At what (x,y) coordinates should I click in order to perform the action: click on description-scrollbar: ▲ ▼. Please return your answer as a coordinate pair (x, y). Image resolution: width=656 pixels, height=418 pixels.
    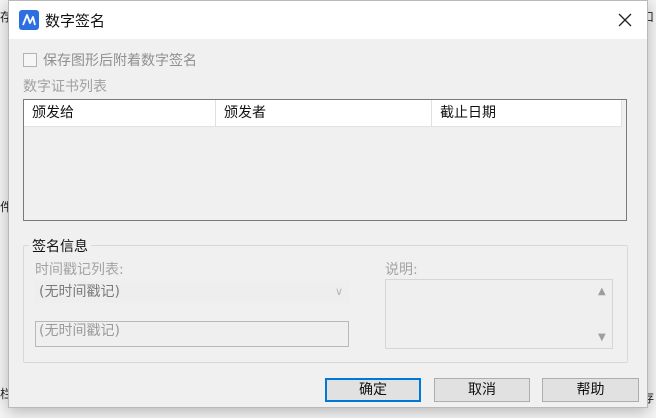
    Looking at the image, I should click on (603, 314).